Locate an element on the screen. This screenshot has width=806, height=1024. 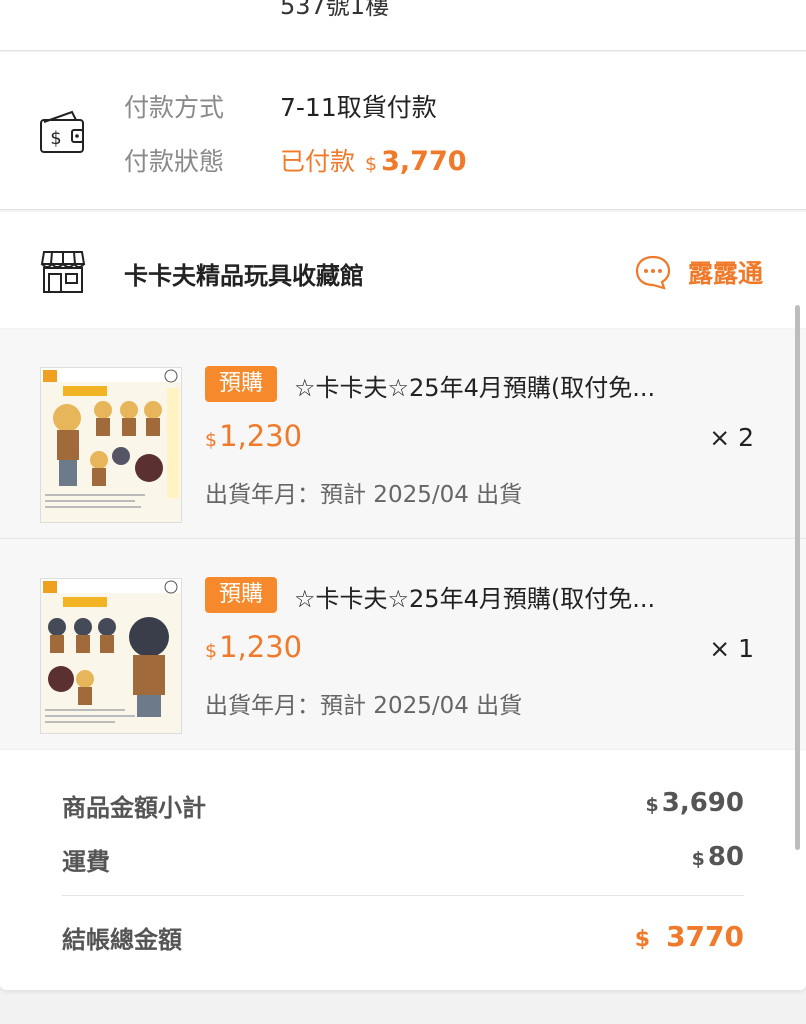
shipping-fee-currency: $ is located at coordinates (698, 859).